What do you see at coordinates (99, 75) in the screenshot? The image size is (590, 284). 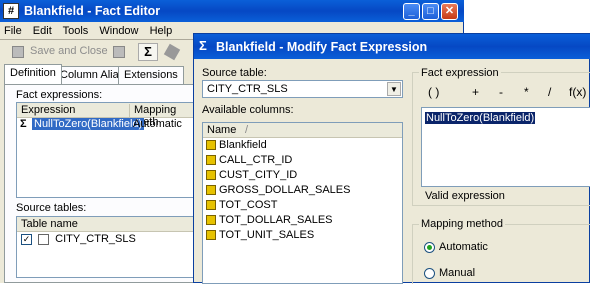 I see `tab-strip: Definition Column Alias Extensions` at bounding box center [99, 75].